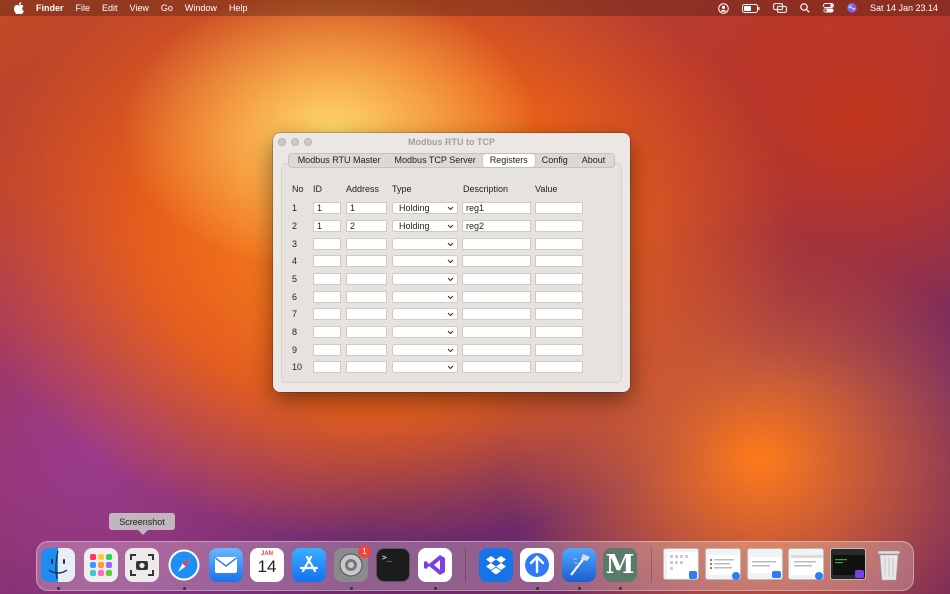 This screenshot has height=594, width=950. Describe the element at coordinates (366, 226) in the screenshot. I see `address-field: 2` at that location.